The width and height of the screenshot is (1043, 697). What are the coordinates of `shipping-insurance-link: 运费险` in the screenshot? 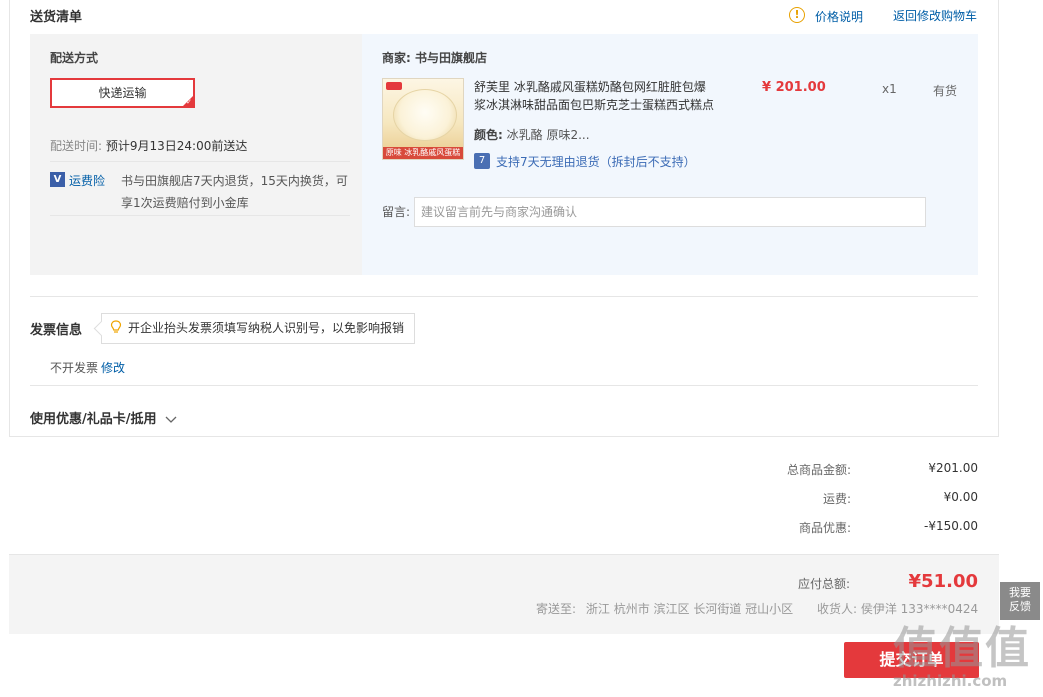 It's located at (87, 180).